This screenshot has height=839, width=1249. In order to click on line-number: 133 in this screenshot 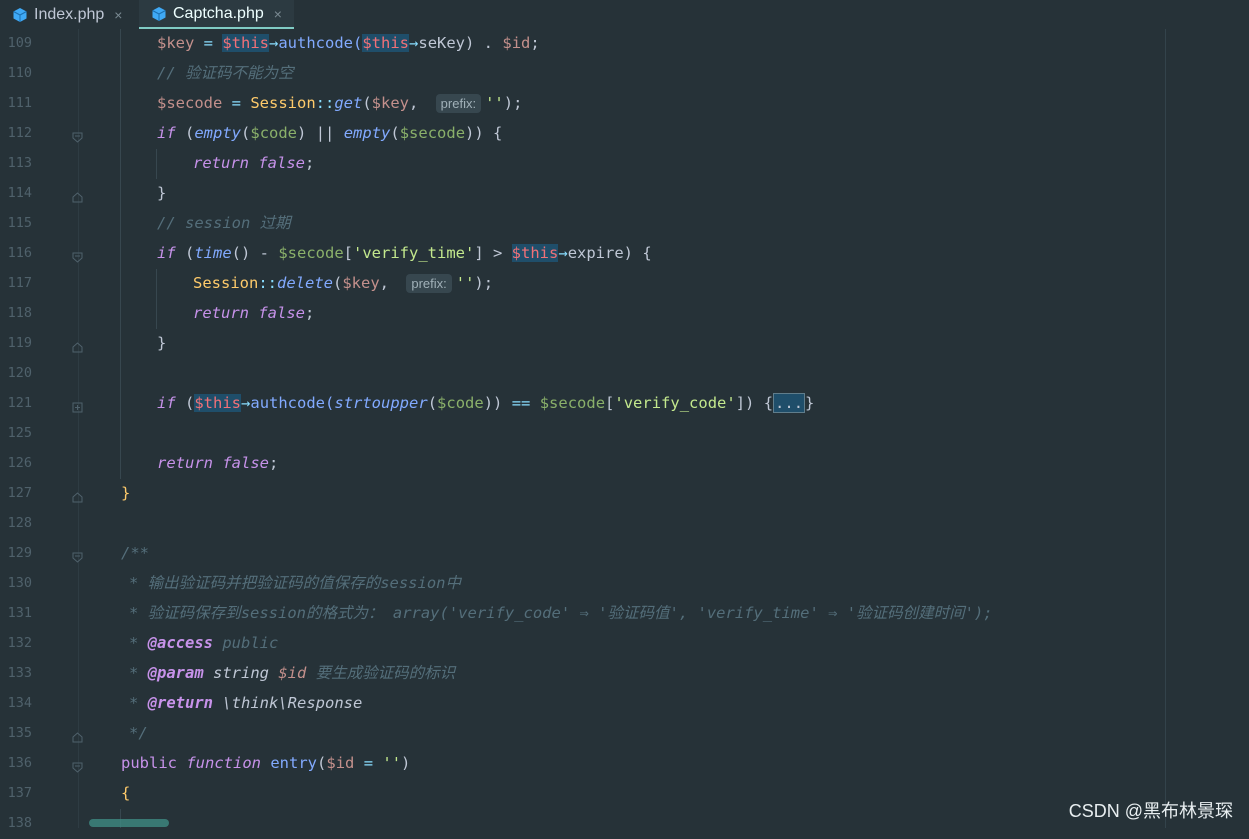, I will do `click(19, 673)`.